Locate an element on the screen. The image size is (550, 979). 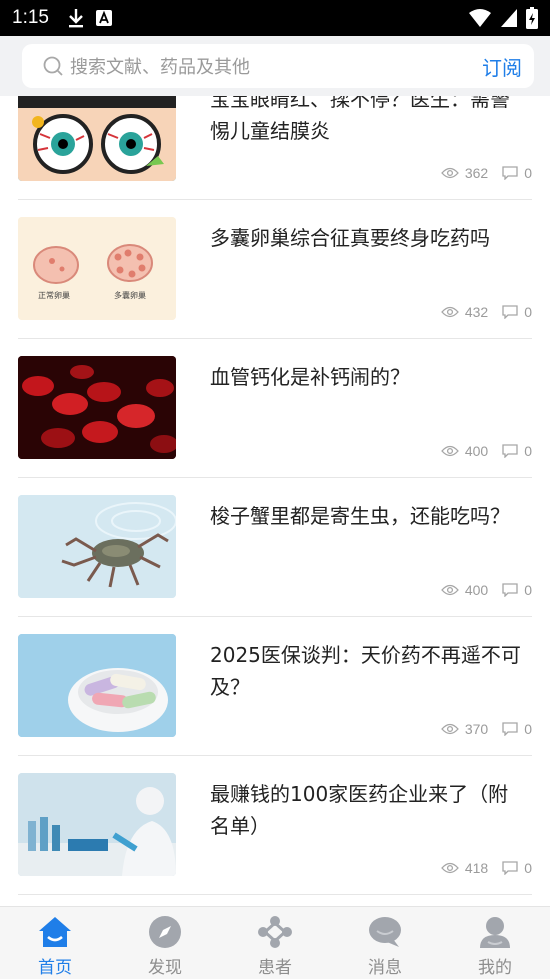
tab-patients: 患者 is located at coordinates (275, 943).